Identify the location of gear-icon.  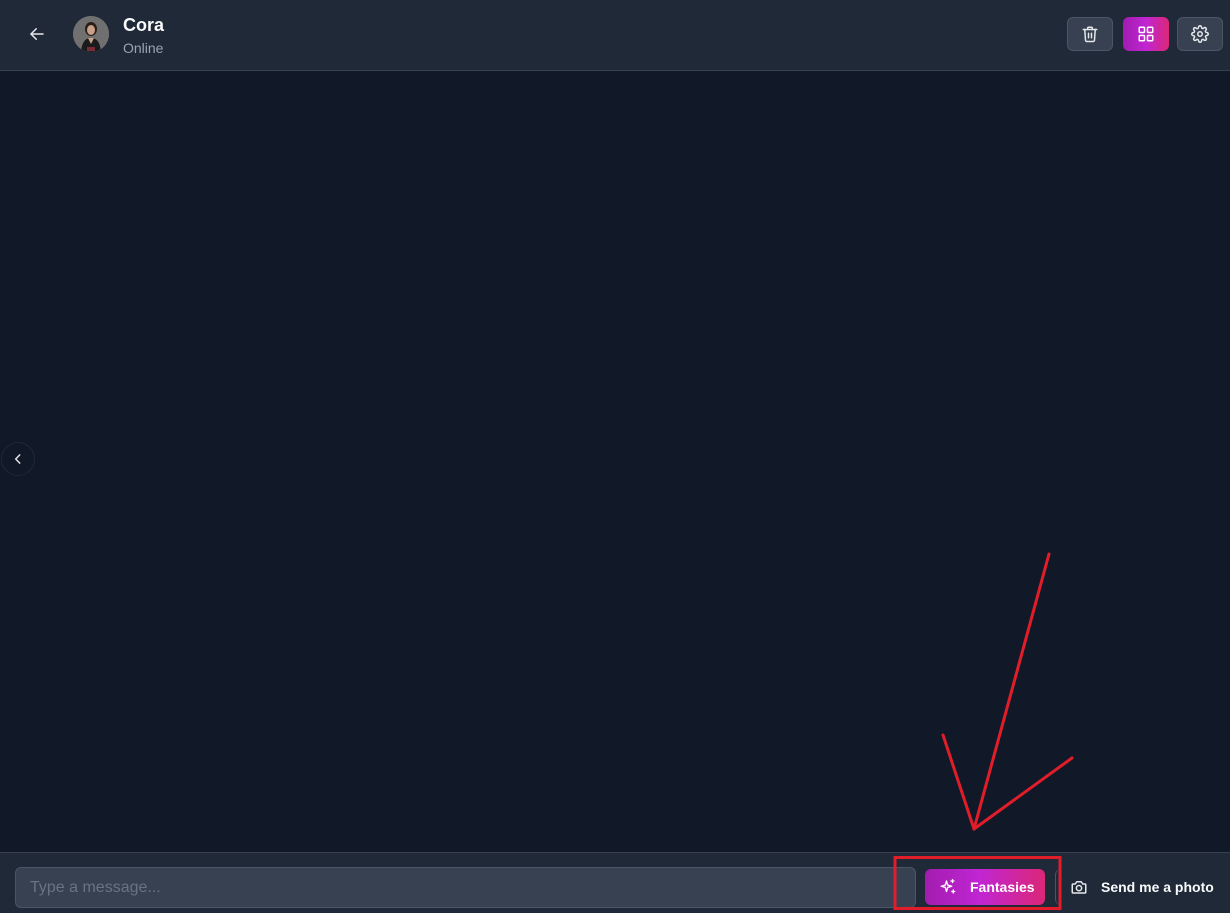
(1200, 34).